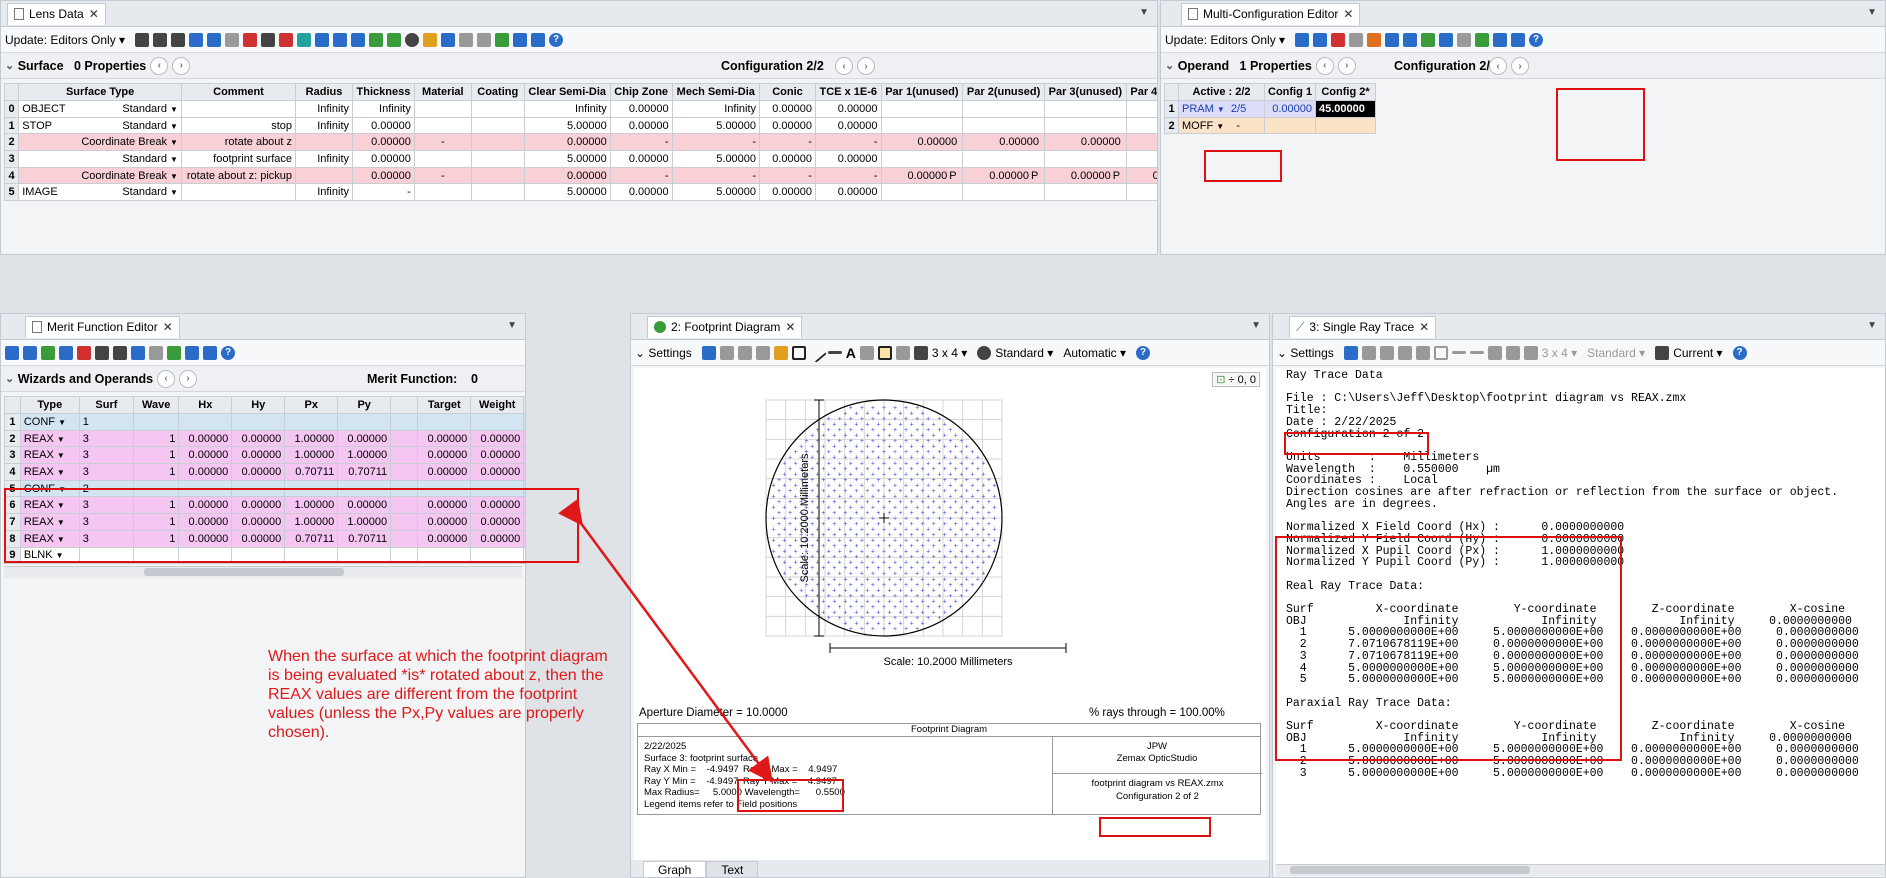  What do you see at coordinates (106, 555) in the screenshot?
I see `mfe-cell-surf` at bounding box center [106, 555].